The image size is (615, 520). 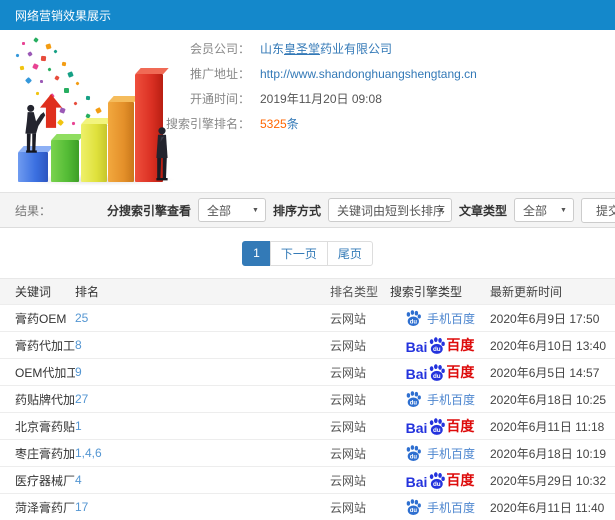 I want to click on rank-link: 1,4,6, so click(x=88, y=453).